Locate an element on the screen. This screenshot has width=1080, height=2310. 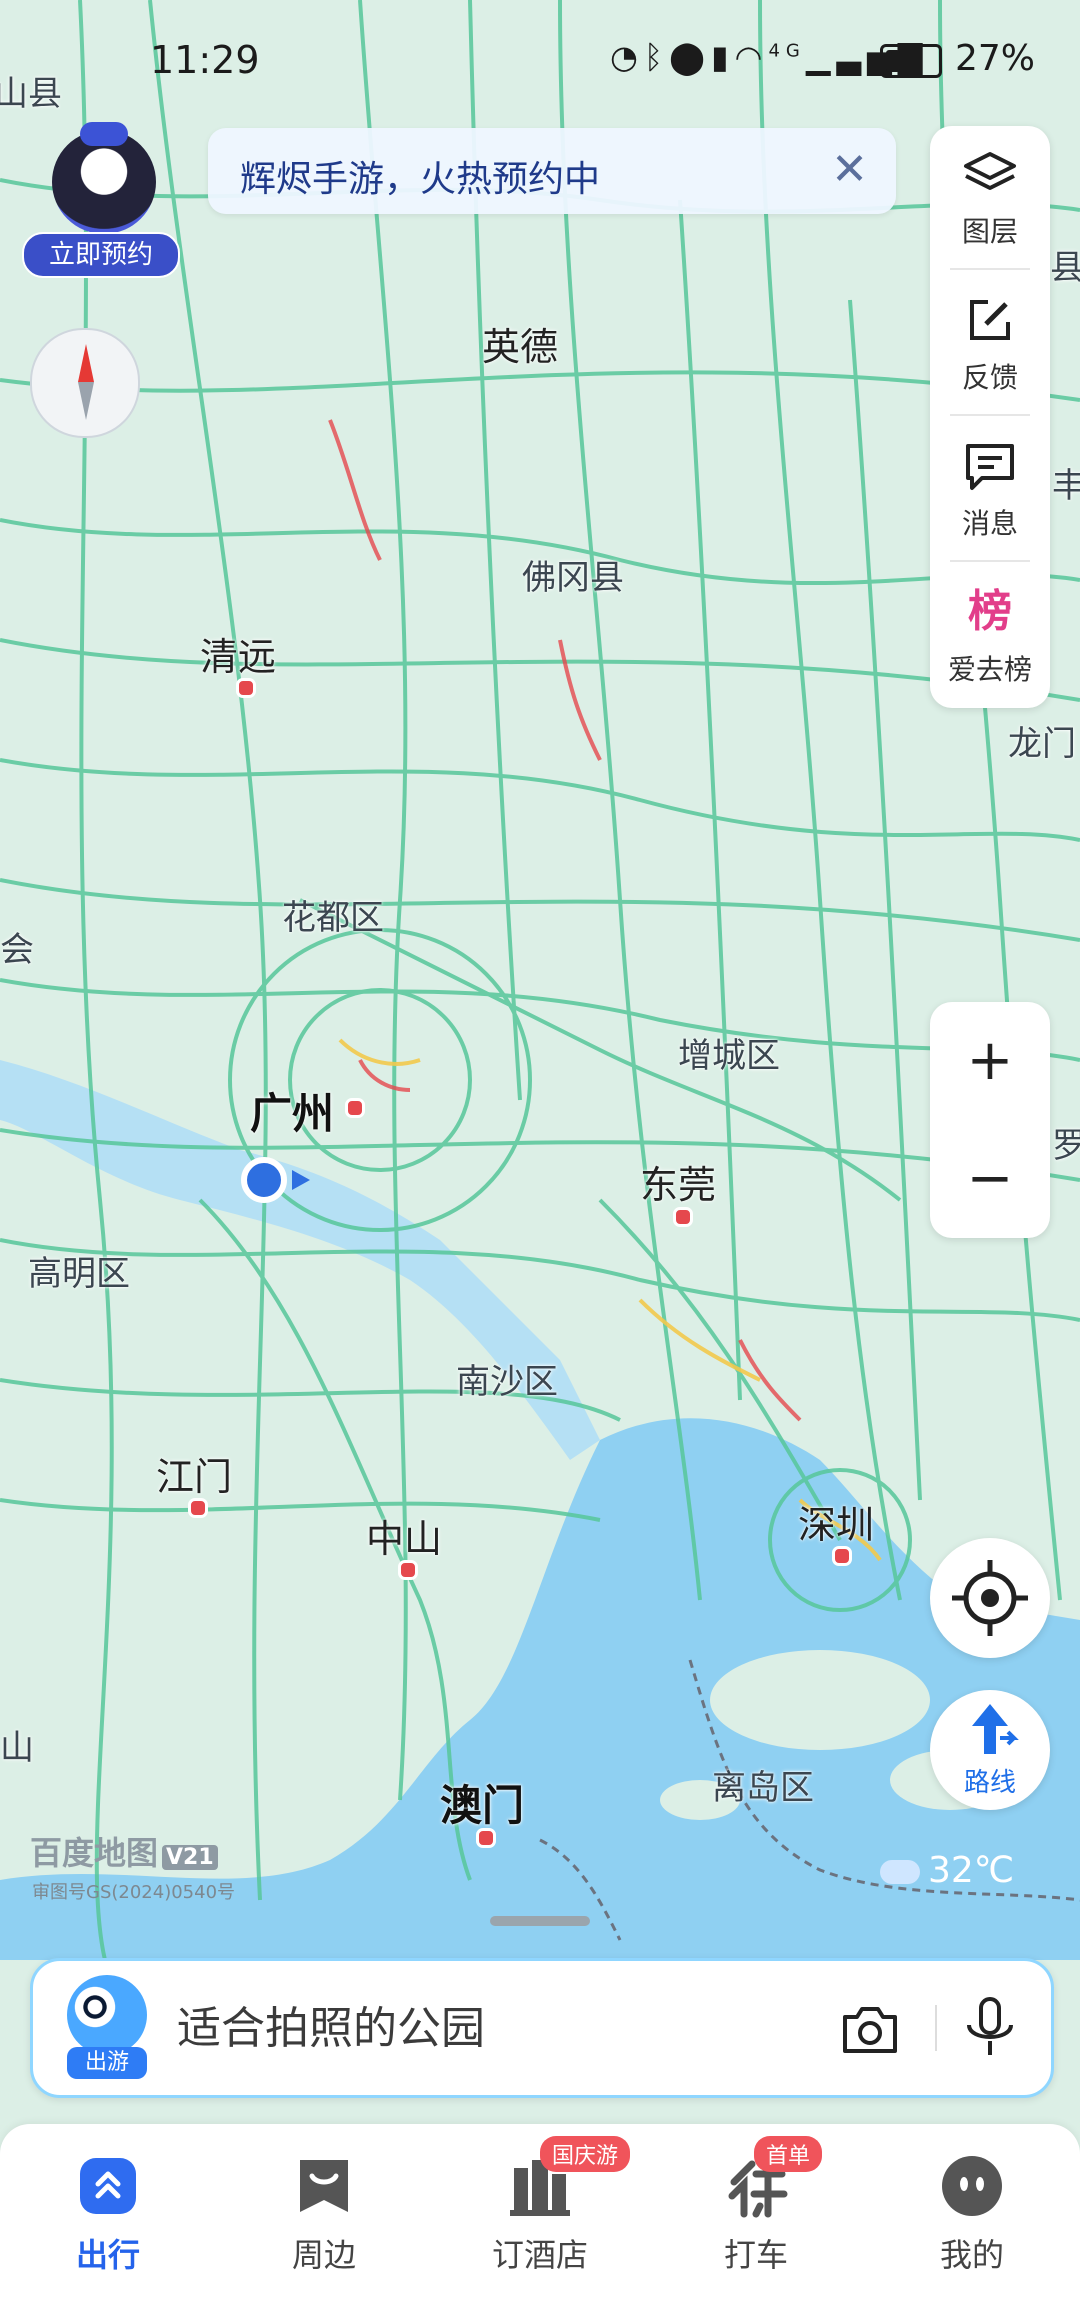
location-pin-icon: ⬤ is located at coordinates (690, 57).